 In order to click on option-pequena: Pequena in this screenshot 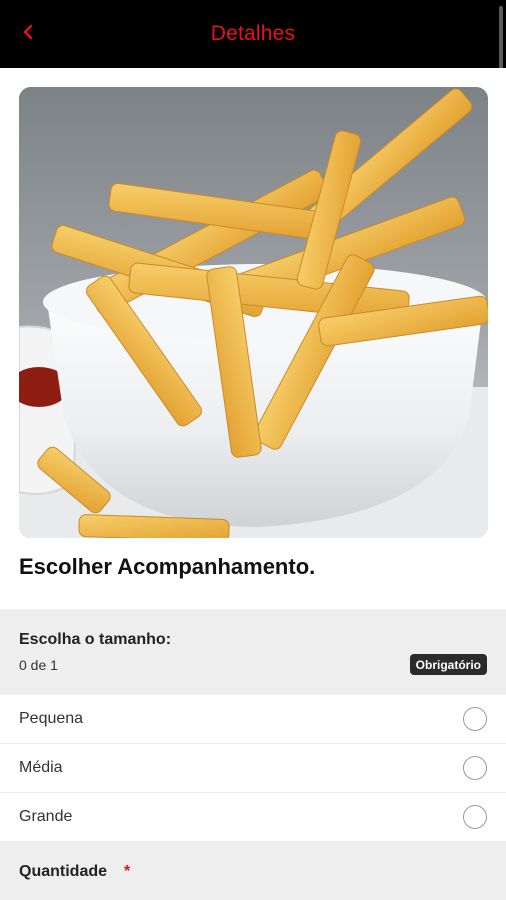, I will do `click(253, 719)`.